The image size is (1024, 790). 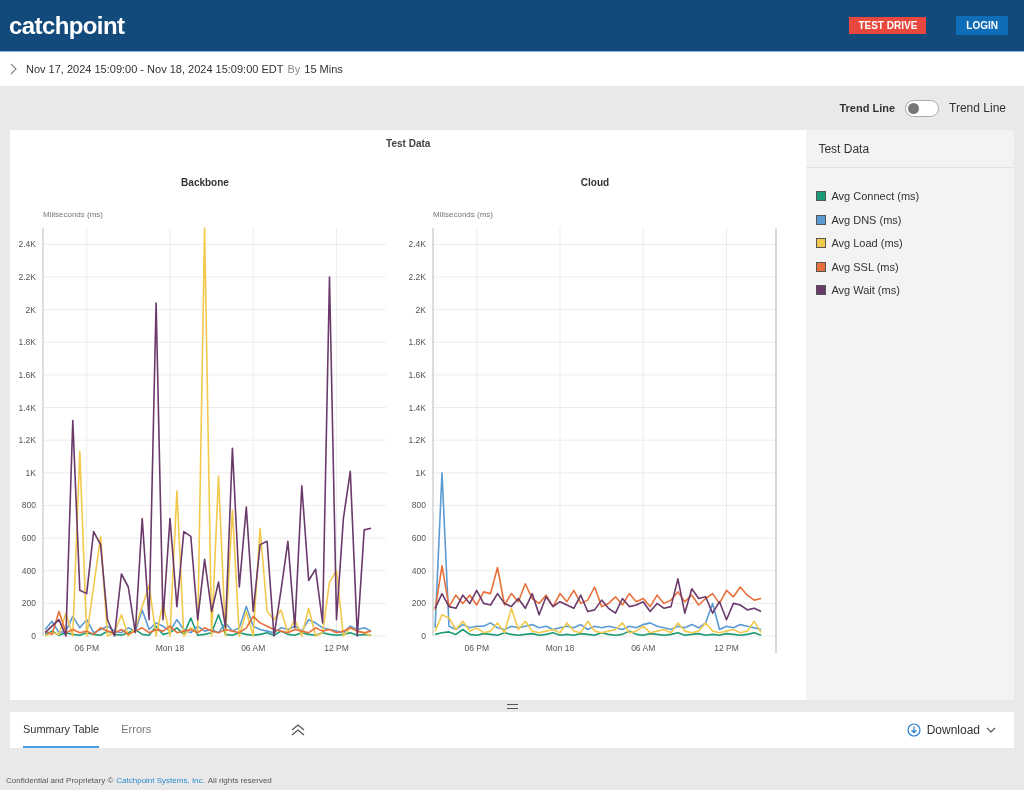 What do you see at coordinates (867, 243) in the screenshot?
I see `legend-label: Avg Load (ms)` at bounding box center [867, 243].